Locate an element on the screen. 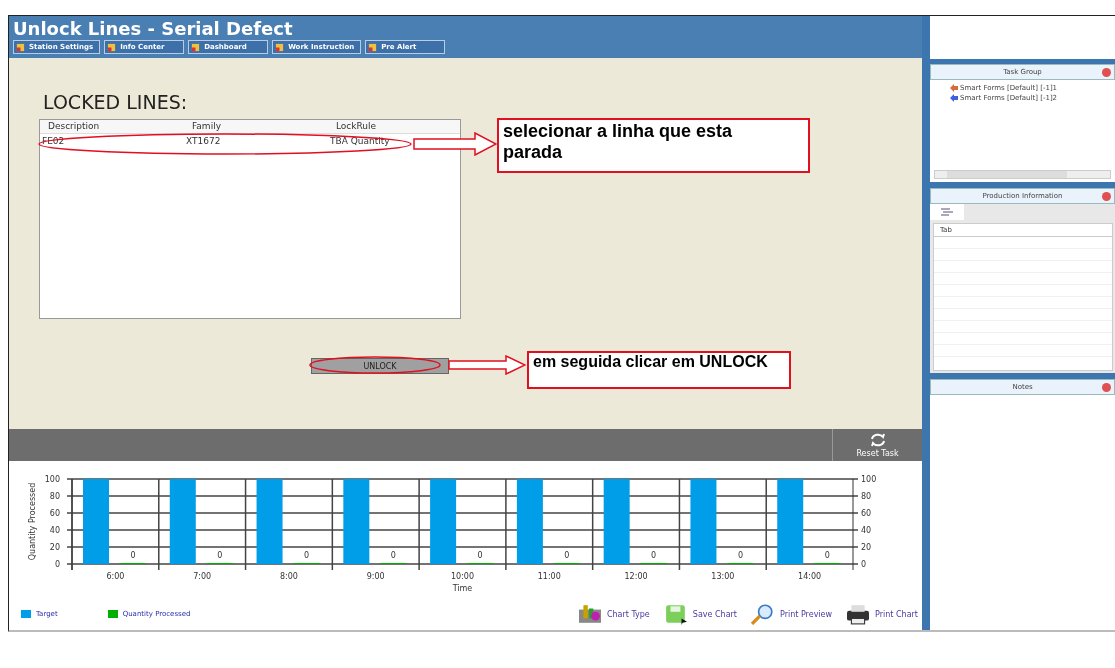 The height and width of the screenshot is (668, 1115). x-tick-label: 7:00 is located at coordinates (202, 576).